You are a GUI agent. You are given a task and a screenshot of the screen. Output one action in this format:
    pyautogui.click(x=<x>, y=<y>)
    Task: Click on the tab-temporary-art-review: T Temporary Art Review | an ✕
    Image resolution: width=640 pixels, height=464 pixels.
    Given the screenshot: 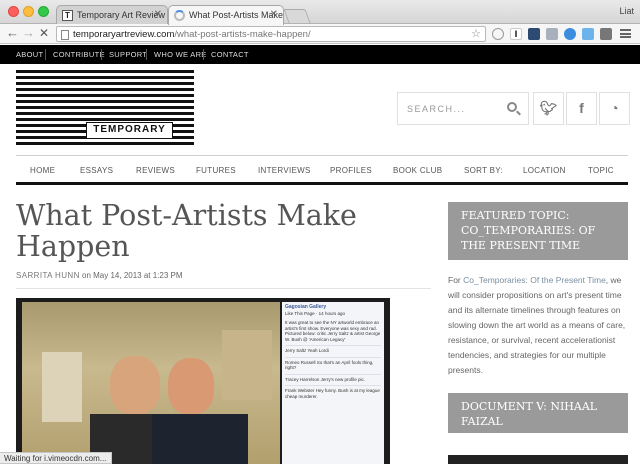 What is the action you would take?
    pyautogui.click(x=112, y=15)
    